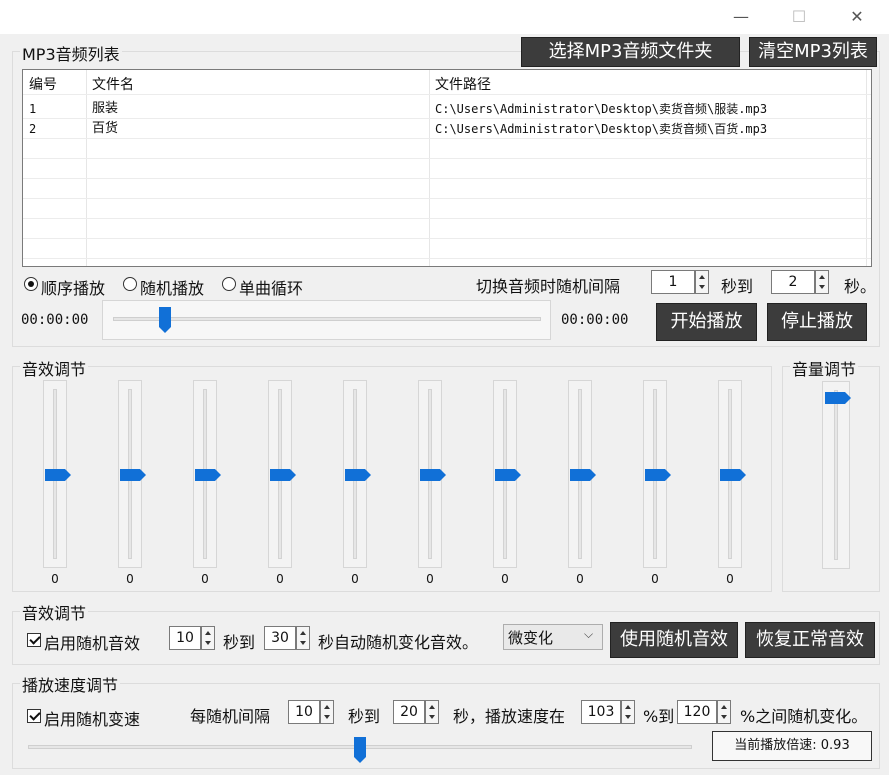 This screenshot has height=775, width=889. What do you see at coordinates (857, 17) in the screenshot?
I see `close-icon: ✕` at bounding box center [857, 17].